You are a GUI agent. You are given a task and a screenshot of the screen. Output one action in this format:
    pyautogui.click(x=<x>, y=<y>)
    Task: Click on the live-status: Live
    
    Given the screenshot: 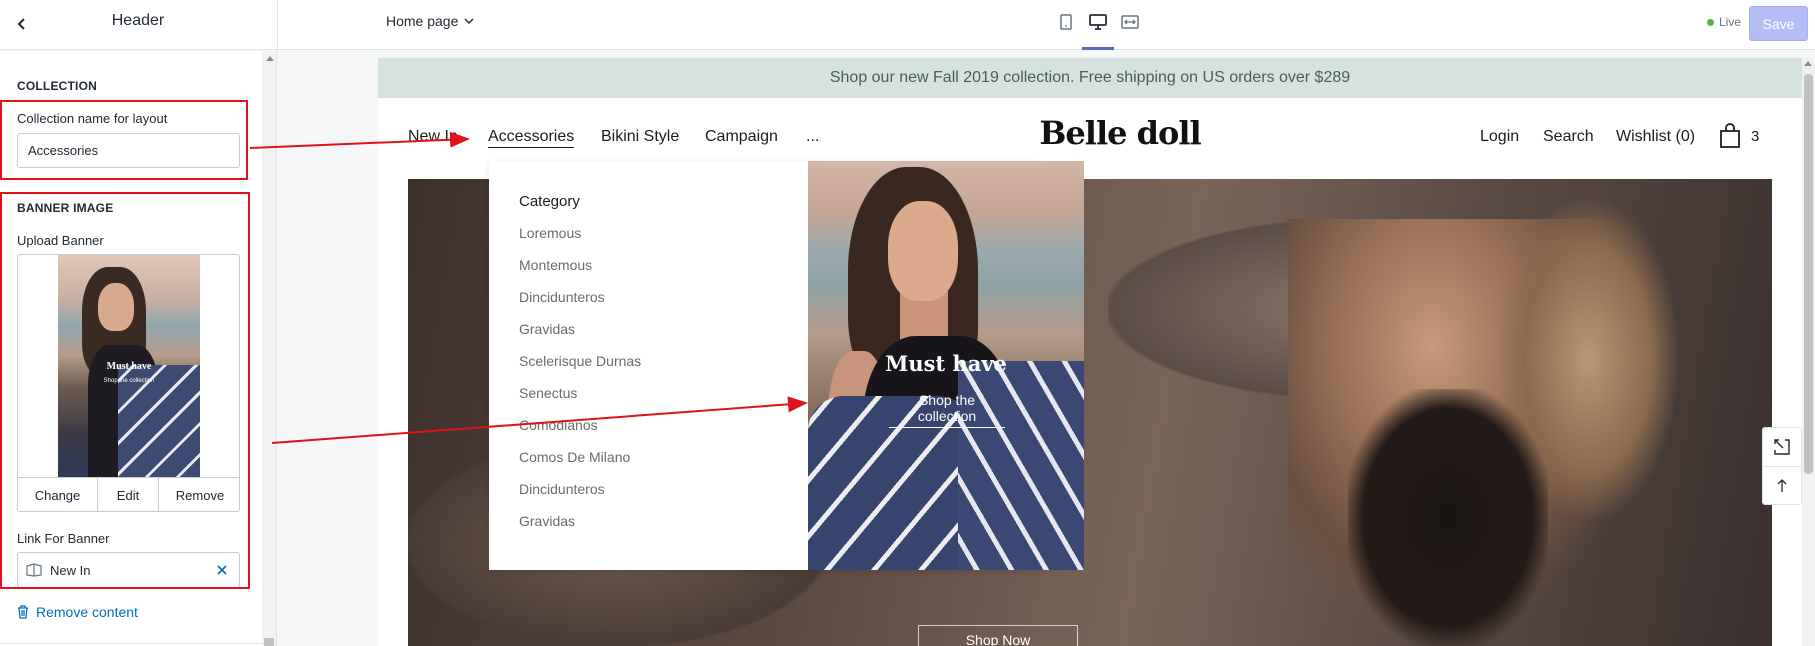 What is the action you would take?
    pyautogui.click(x=1724, y=22)
    